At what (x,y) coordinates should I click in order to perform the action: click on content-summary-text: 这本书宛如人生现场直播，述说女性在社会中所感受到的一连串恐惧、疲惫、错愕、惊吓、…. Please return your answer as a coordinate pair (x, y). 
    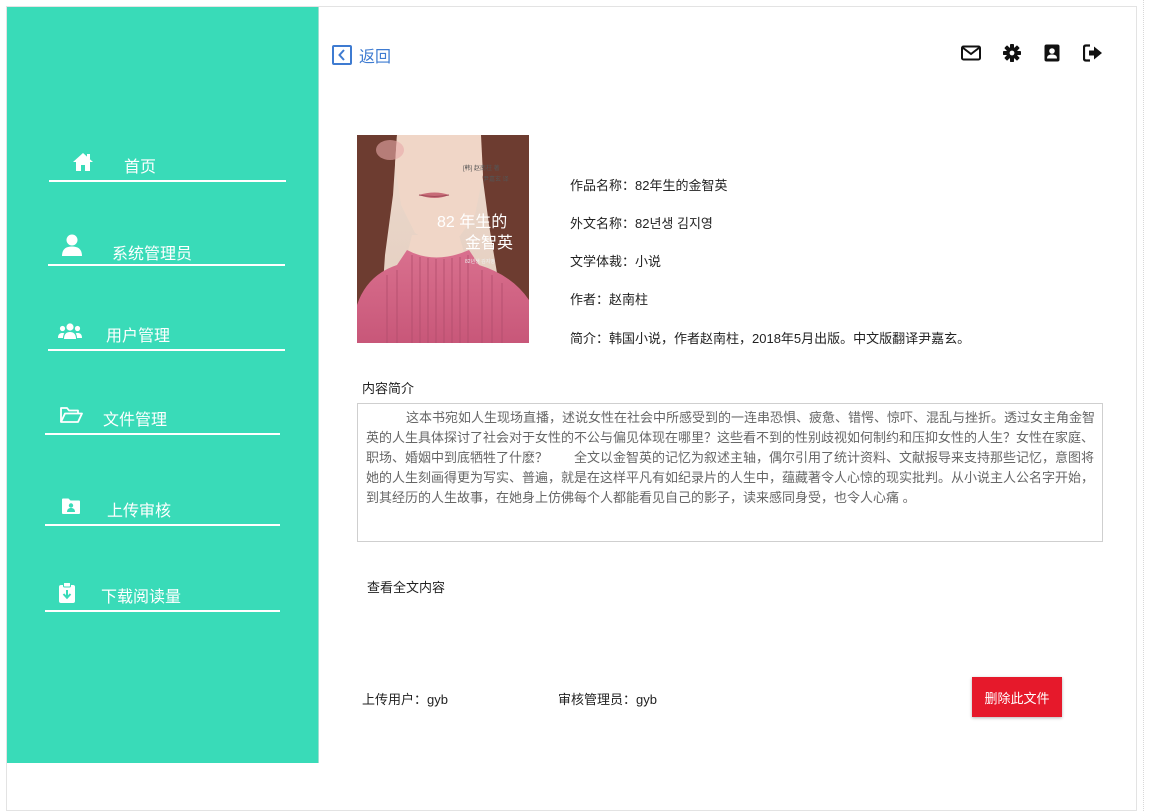
    Looking at the image, I should click on (730, 472).